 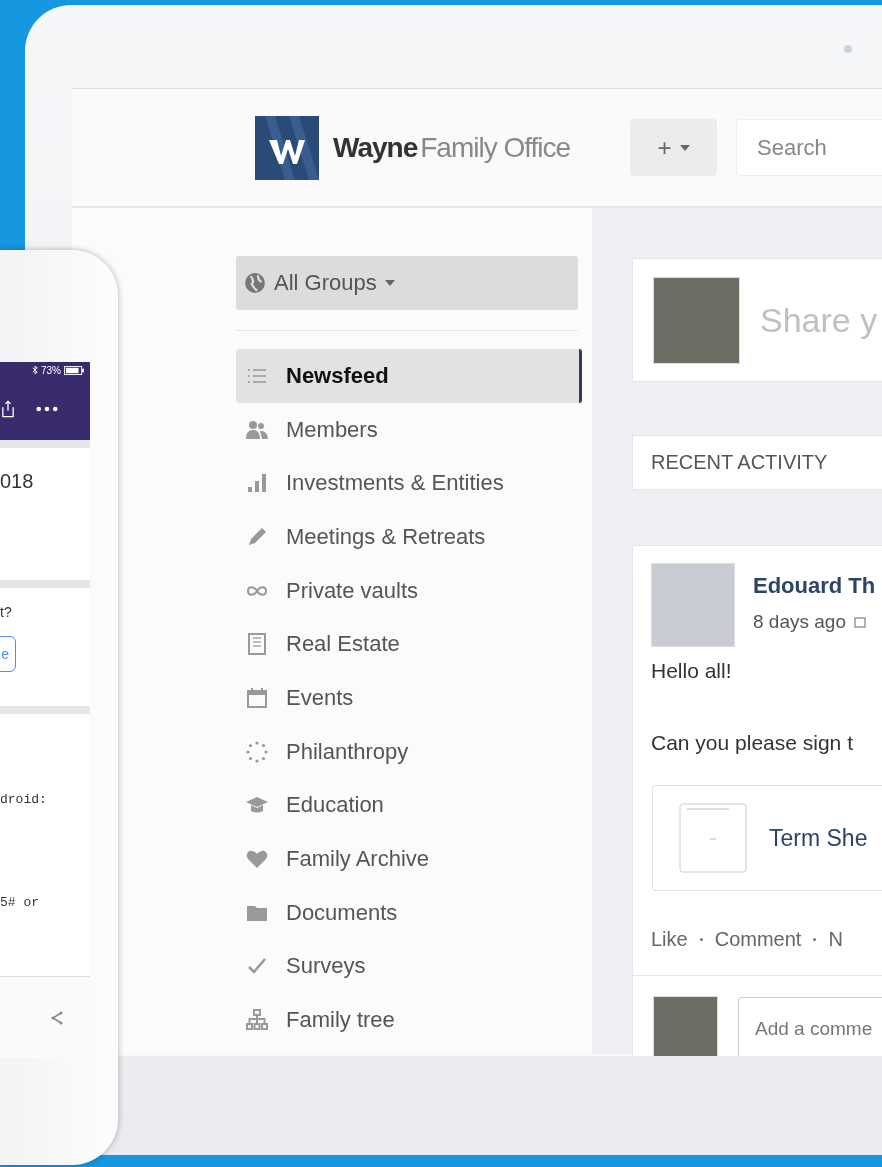 What do you see at coordinates (8, 409) in the screenshot?
I see `share-icon` at bounding box center [8, 409].